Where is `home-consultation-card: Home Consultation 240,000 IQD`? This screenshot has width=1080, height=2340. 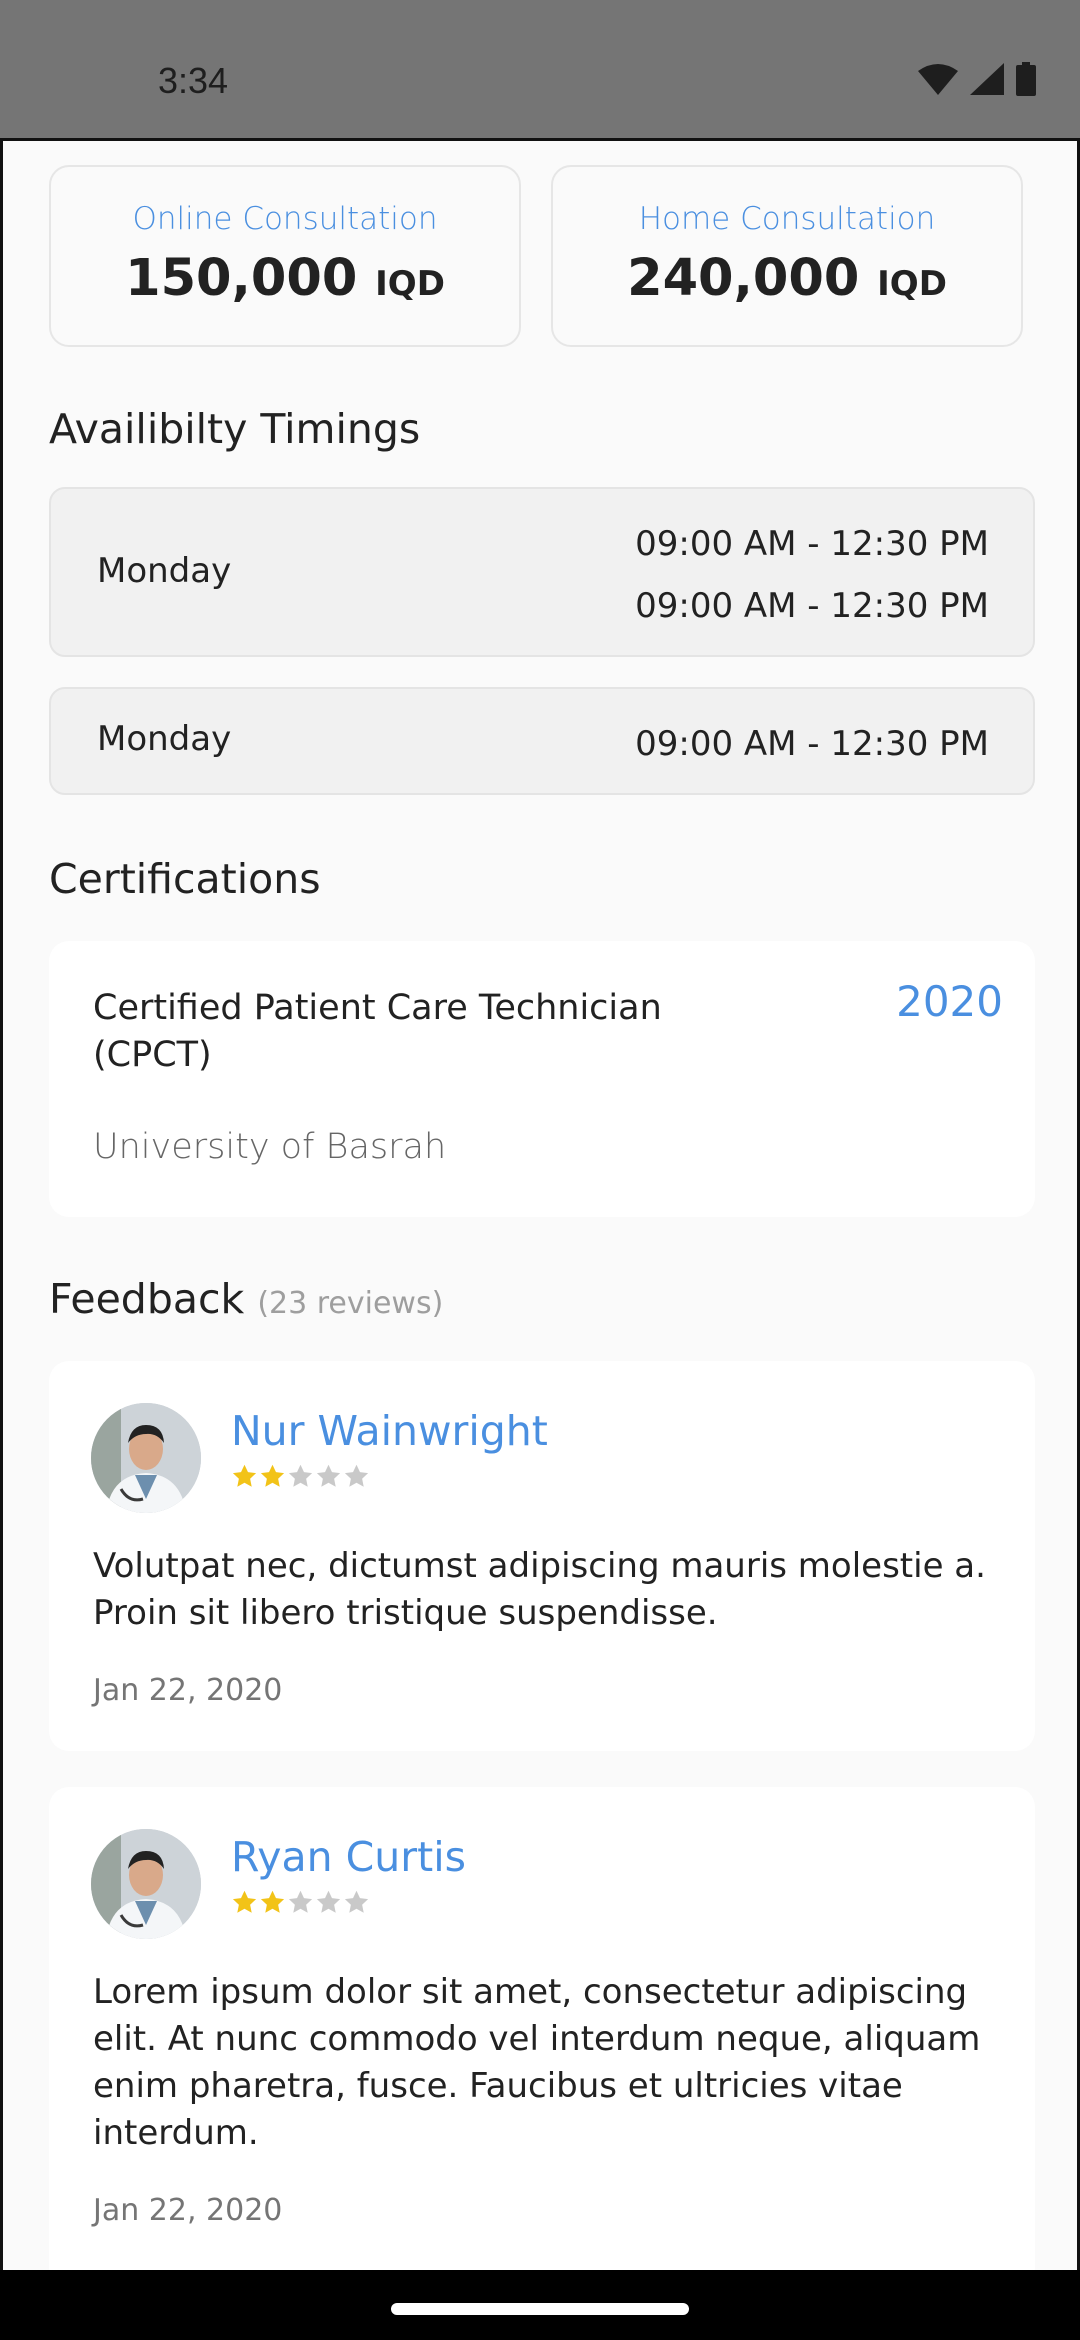 home-consultation-card: Home Consultation 240,000 IQD is located at coordinates (787, 256).